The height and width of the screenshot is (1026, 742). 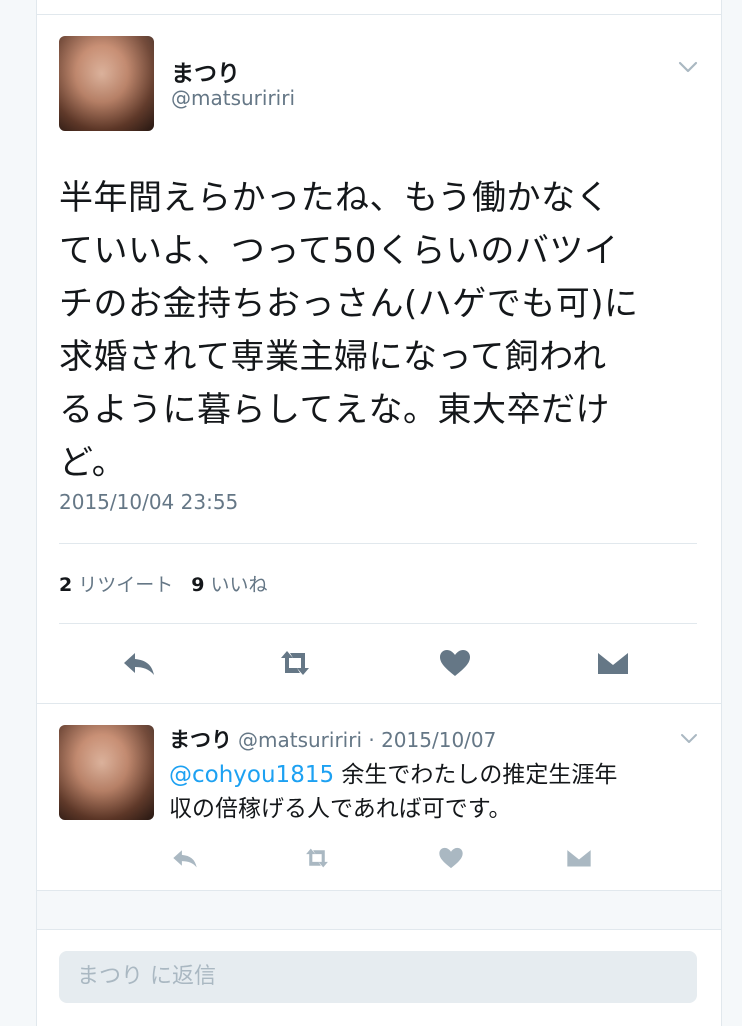 I want to click on tweet-text-line: ていいよ、つって50くらいのバツイ, so click(x=339, y=251).